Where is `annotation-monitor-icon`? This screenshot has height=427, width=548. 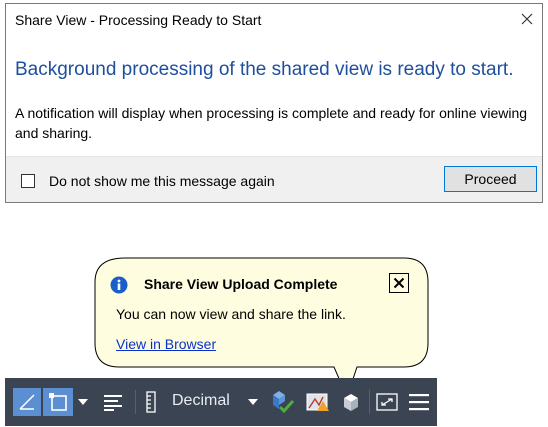
annotation-monitor-icon is located at coordinates (318, 402).